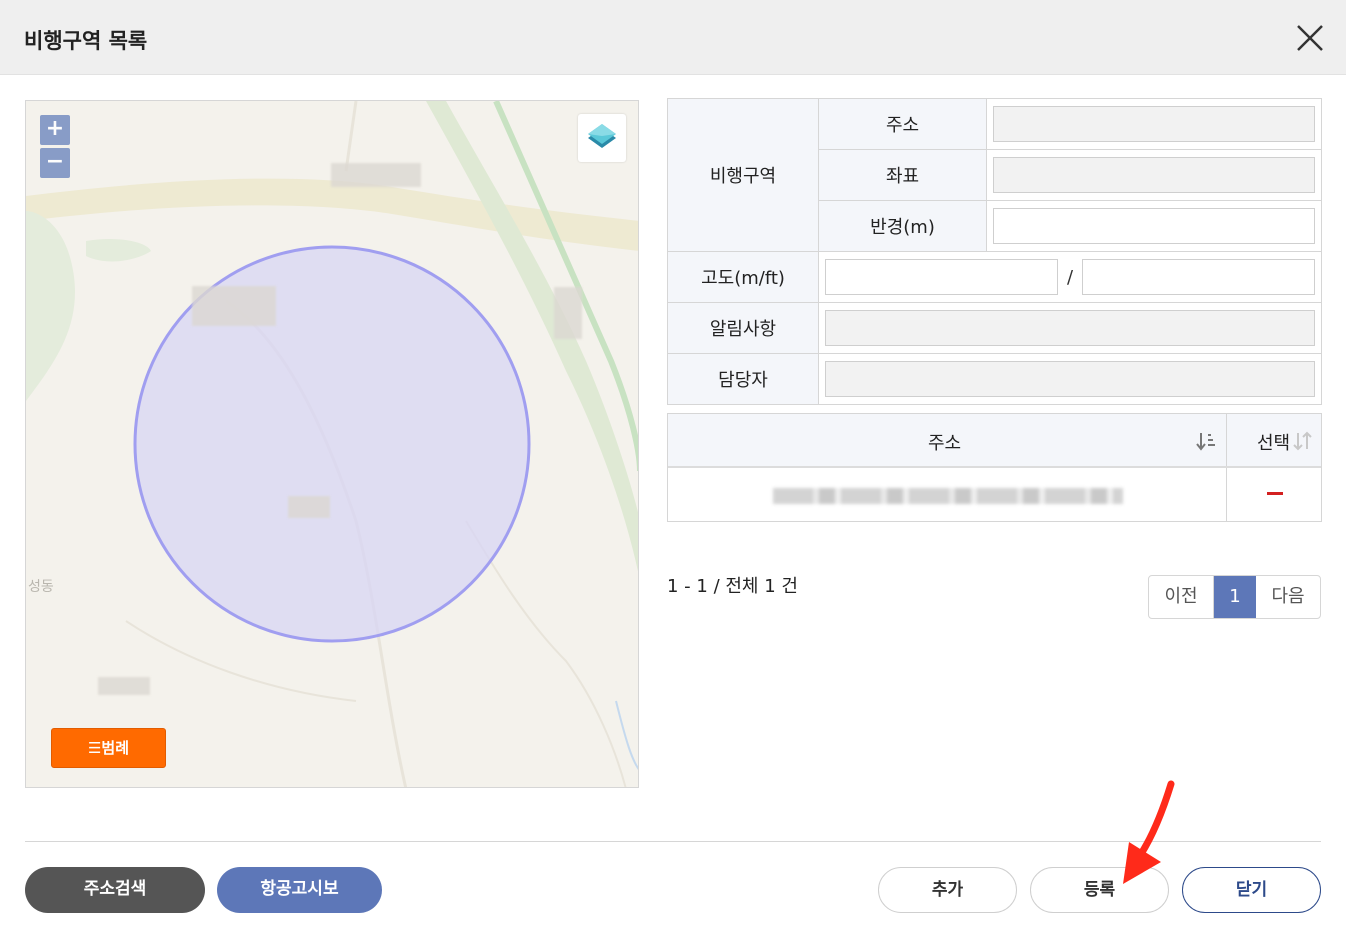 The height and width of the screenshot is (948, 1346). What do you see at coordinates (1099, 890) in the screenshot?
I see `register-button: 등록` at bounding box center [1099, 890].